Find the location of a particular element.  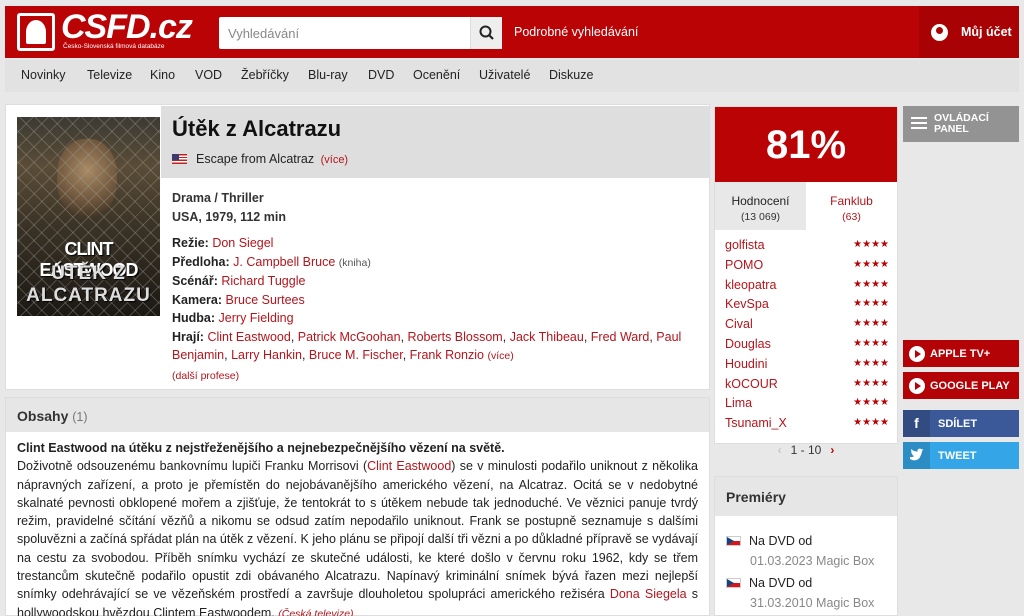

source-link: J. Campbell Bruce is located at coordinates (284, 262).